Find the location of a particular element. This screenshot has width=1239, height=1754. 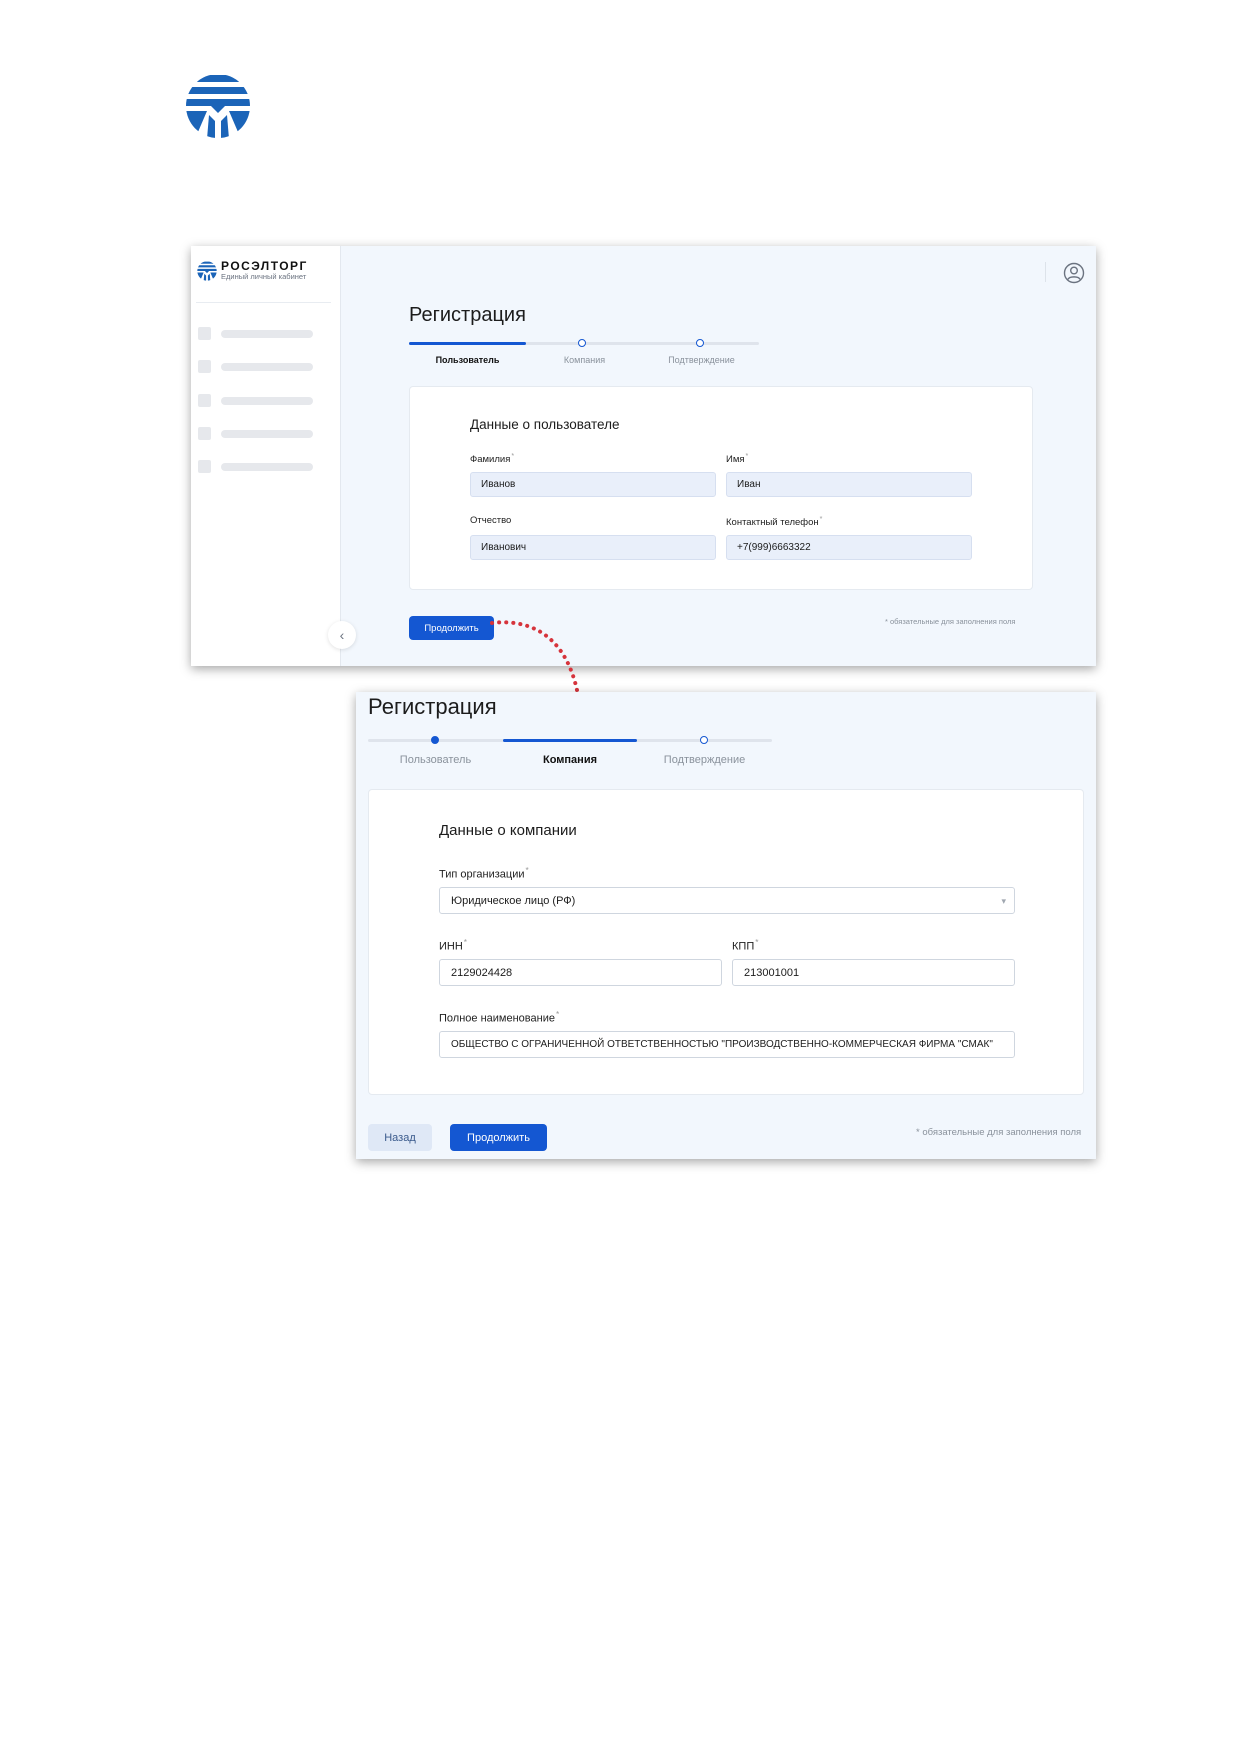

org-type-label-text: Тип организации is located at coordinates (482, 874).